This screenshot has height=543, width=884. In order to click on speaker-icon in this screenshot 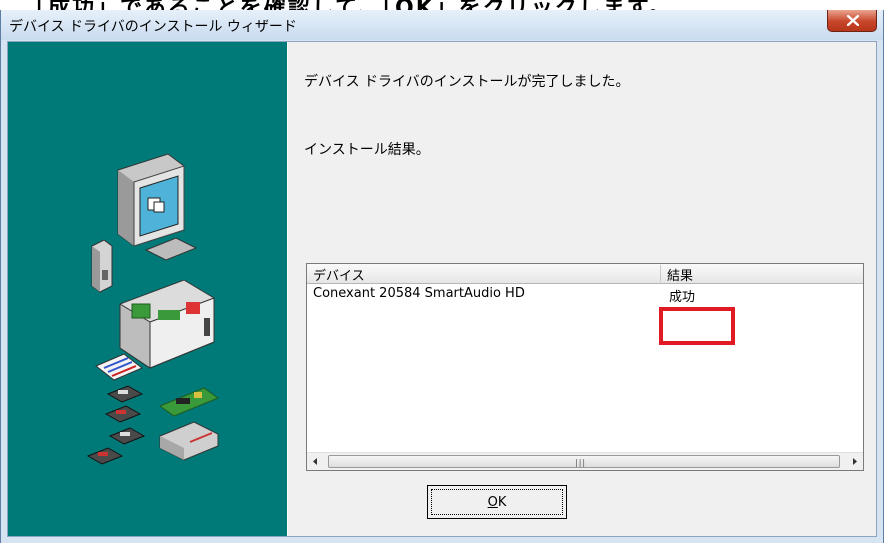, I will do `click(102, 266)`.